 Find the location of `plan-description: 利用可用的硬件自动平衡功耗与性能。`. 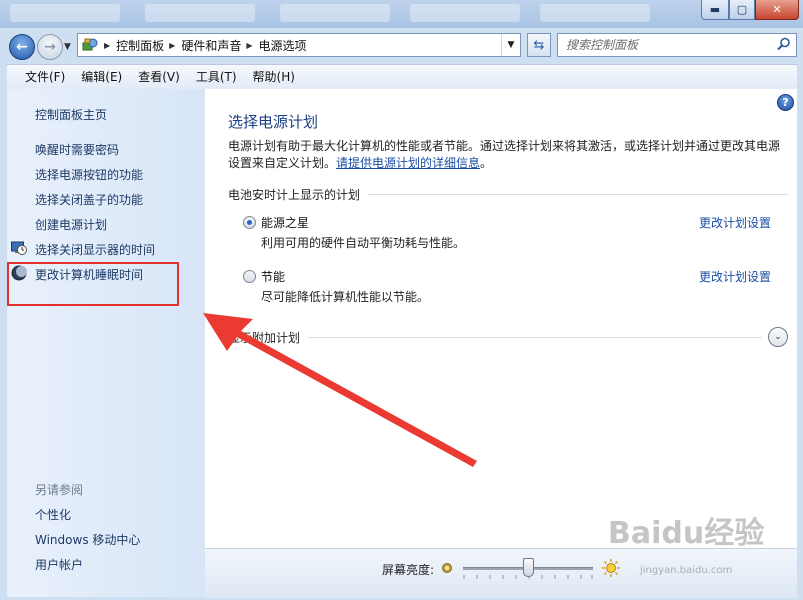

plan-description: 利用可用的硬件自动平衡功耗与性能。 is located at coordinates (363, 243).